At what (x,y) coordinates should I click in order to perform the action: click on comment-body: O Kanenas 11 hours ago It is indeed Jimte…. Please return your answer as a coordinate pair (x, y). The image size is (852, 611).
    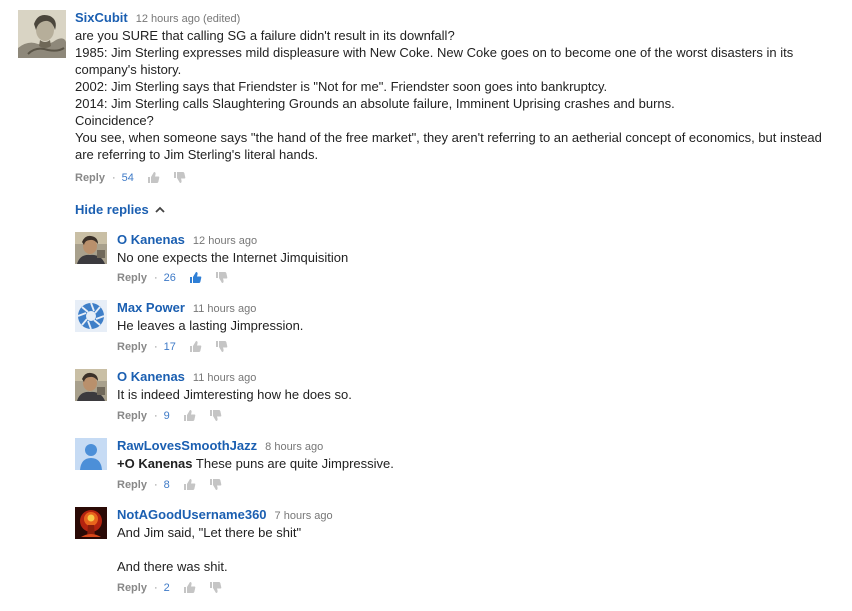
    Looking at the image, I should click on (467, 386).